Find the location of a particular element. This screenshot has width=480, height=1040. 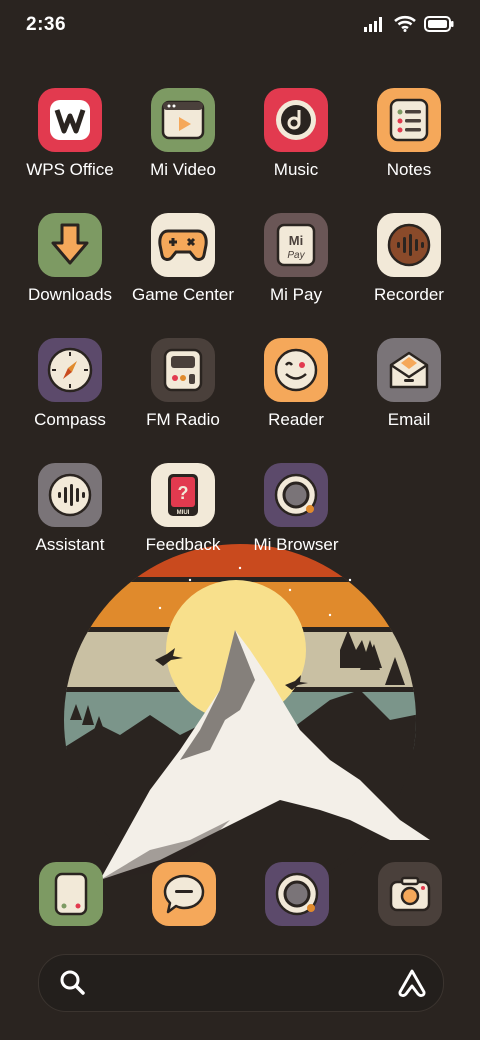

app-email: Email is located at coordinates (409, 384).